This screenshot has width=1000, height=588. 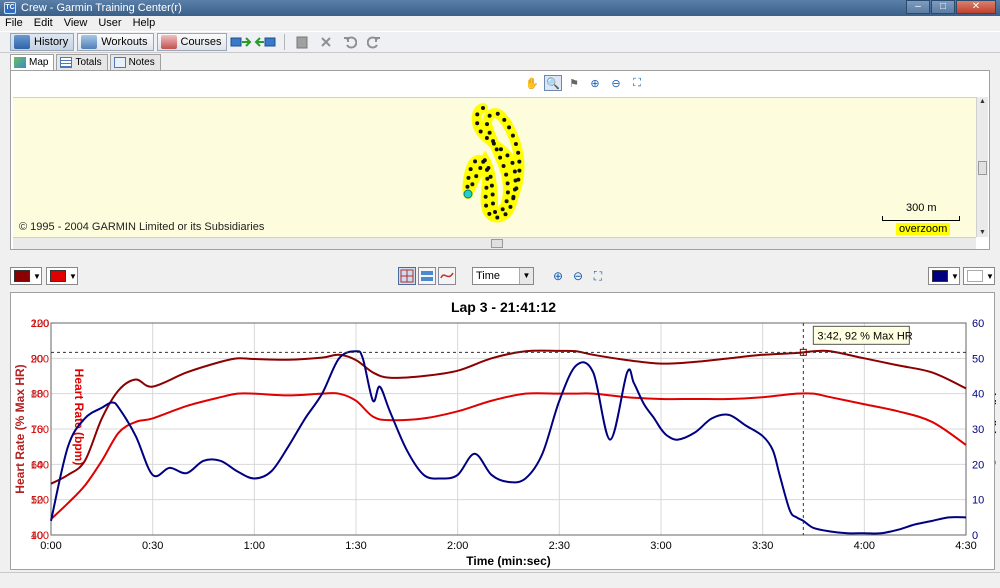 What do you see at coordinates (115, 42) in the screenshot?
I see `workouts-button: Workouts` at bounding box center [115, 42].